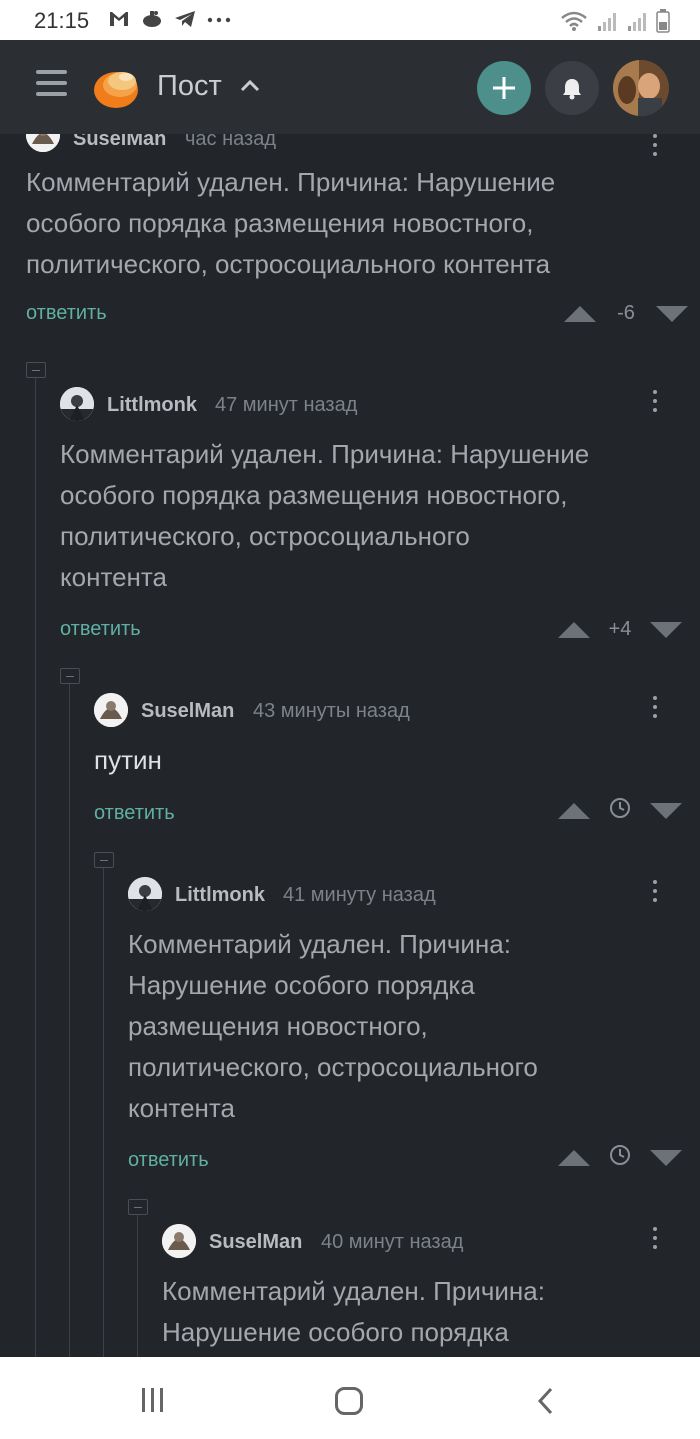 The image size is (700, 1439). Describe the element at coordinates (189, 86) in the screenshot. I see `page-title: Пост` at that location.